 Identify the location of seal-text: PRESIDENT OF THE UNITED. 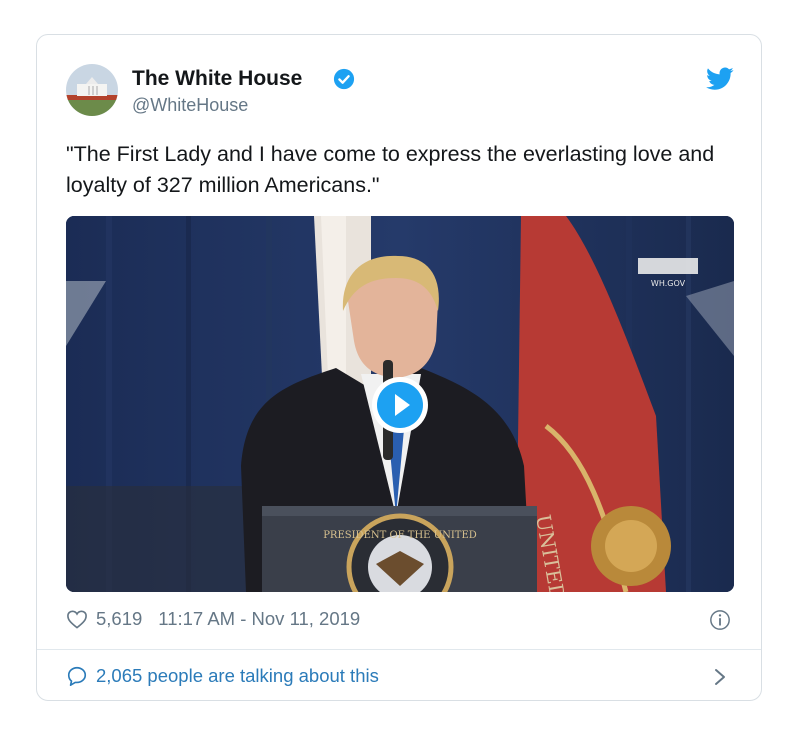
(400, 535).